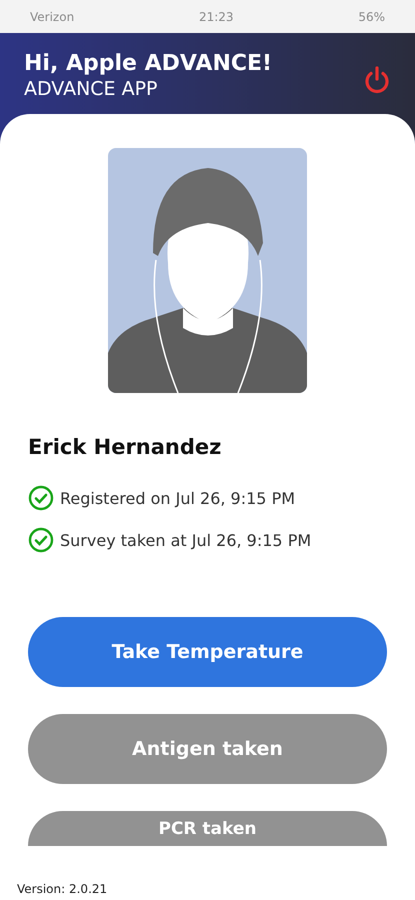 This screenshot has width=415, height=900. What do you see at coordinates (52, 17) in the screenshot?
I see `carrier-text: Verizon` at bounding box center [52, 17].